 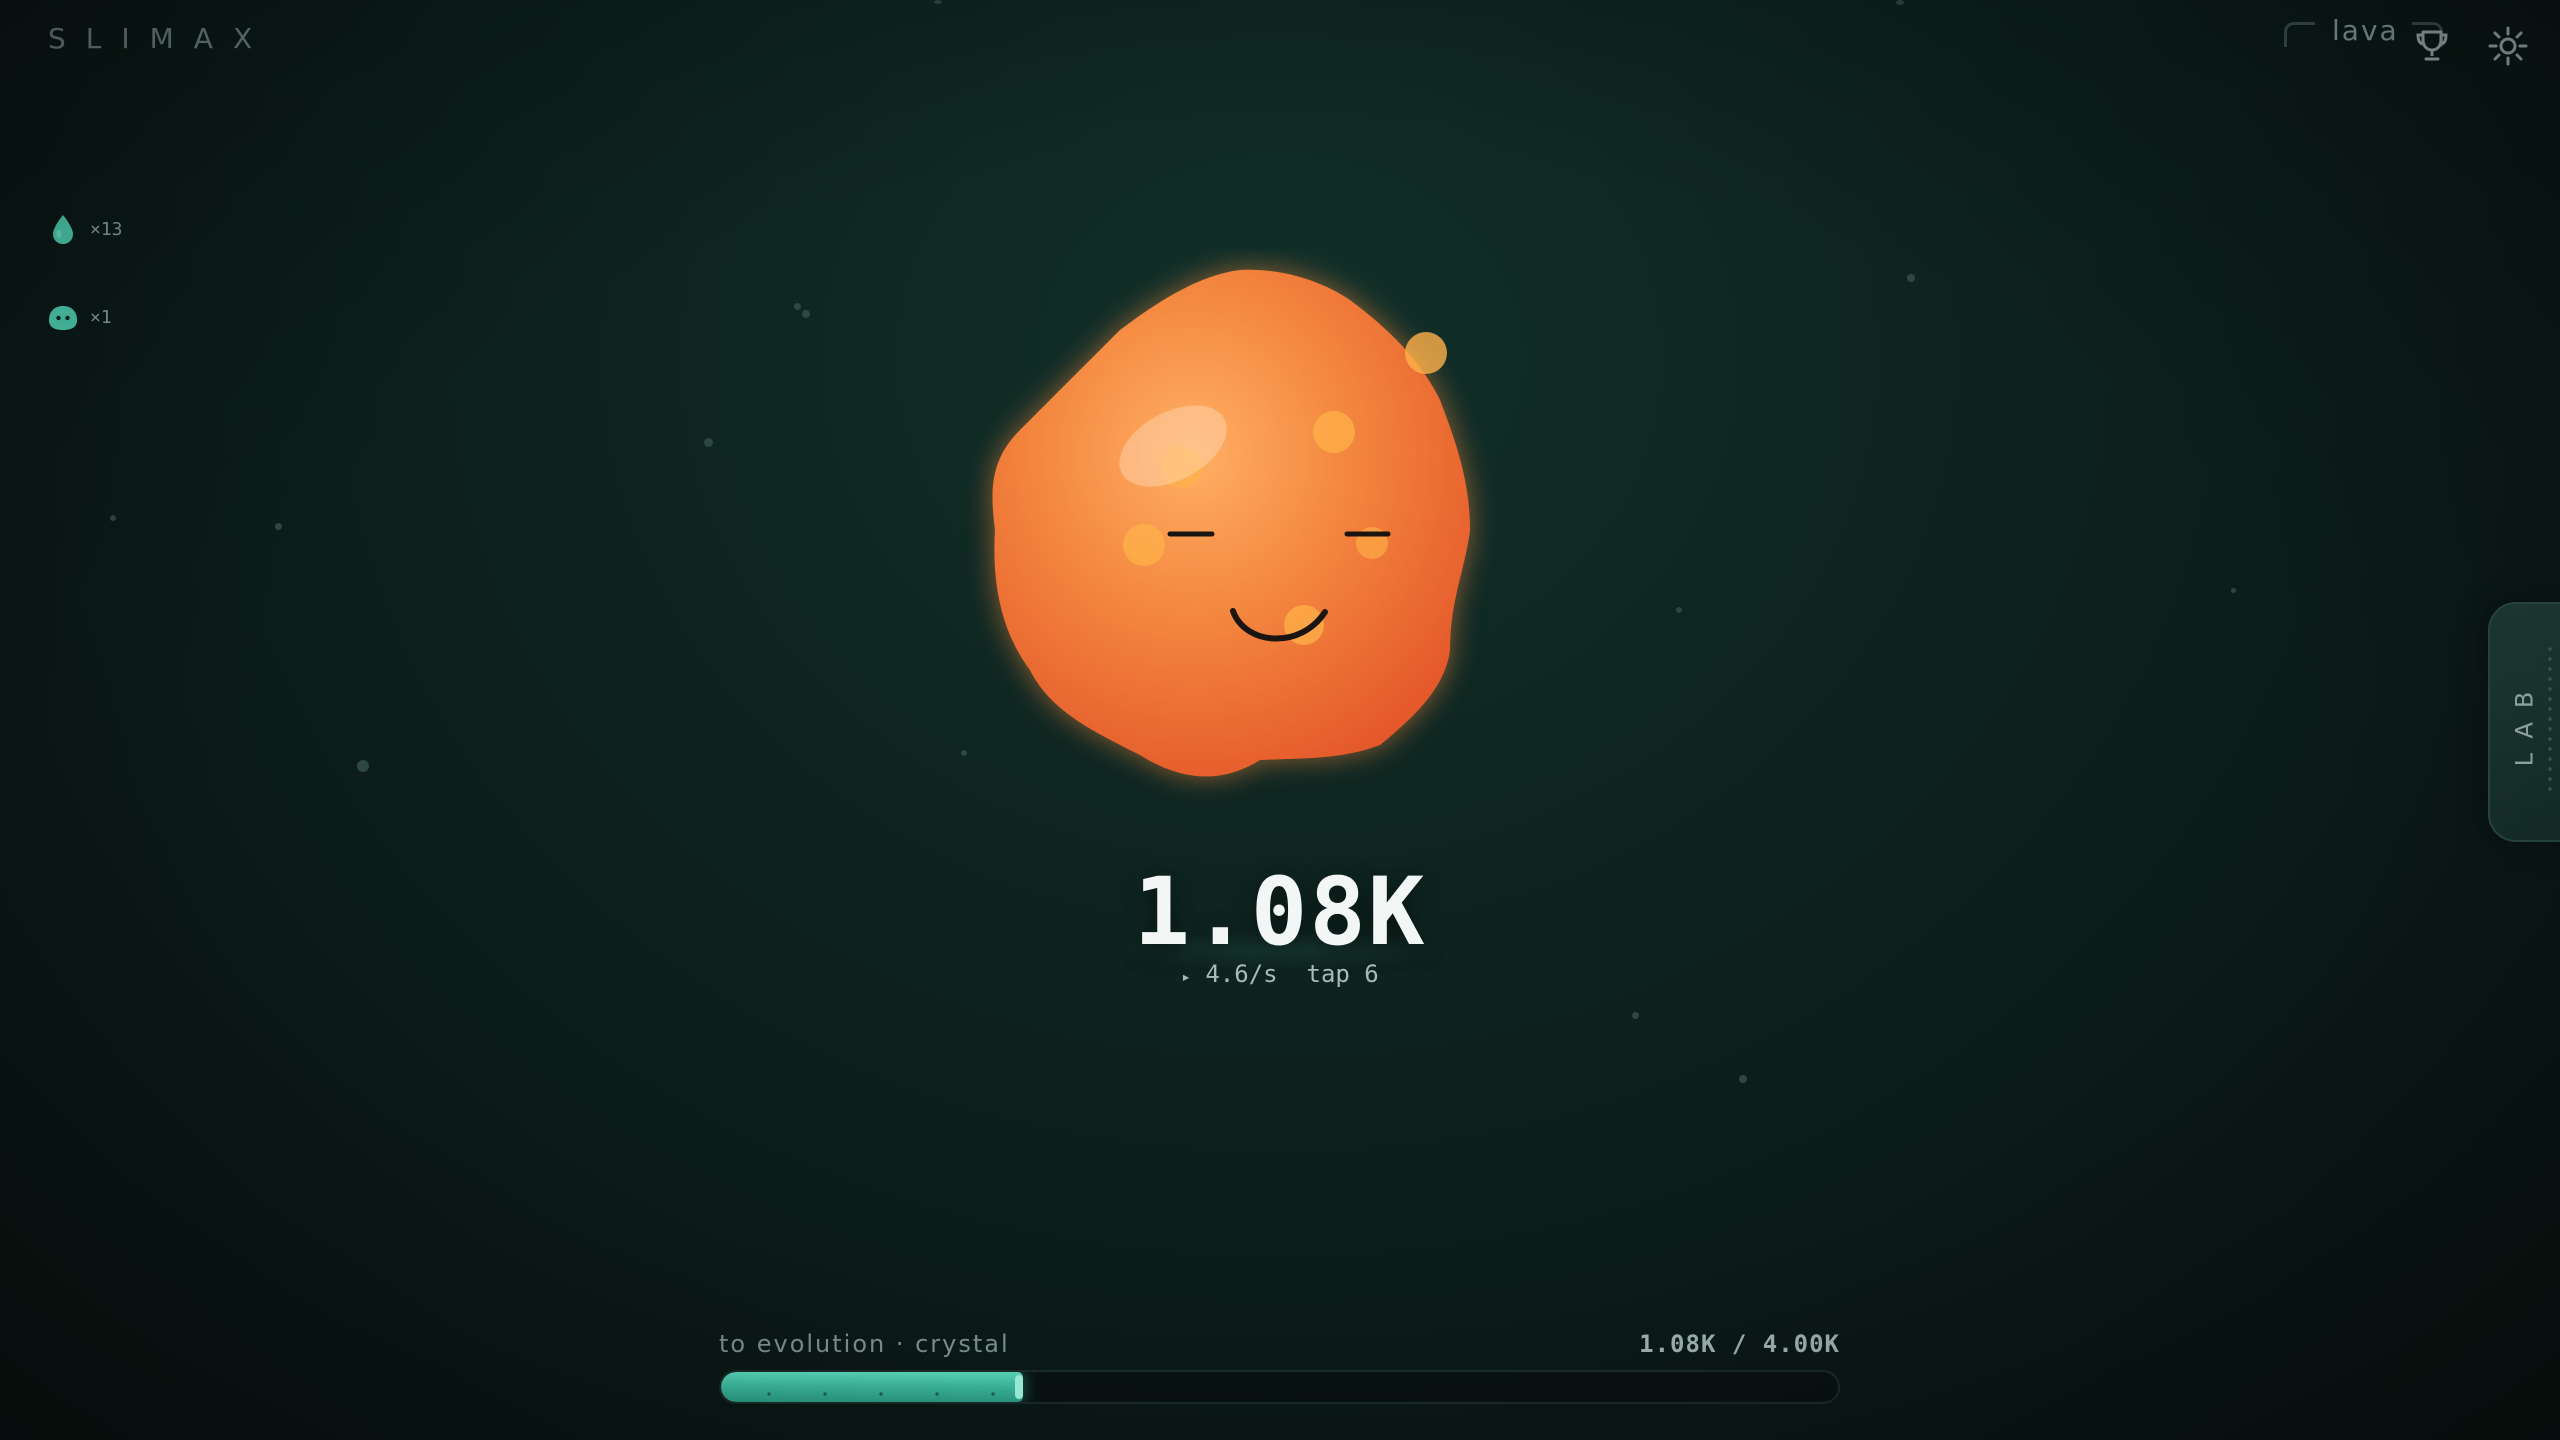 I want to click on lab-label: LAB, so click(x=2524, y=722).